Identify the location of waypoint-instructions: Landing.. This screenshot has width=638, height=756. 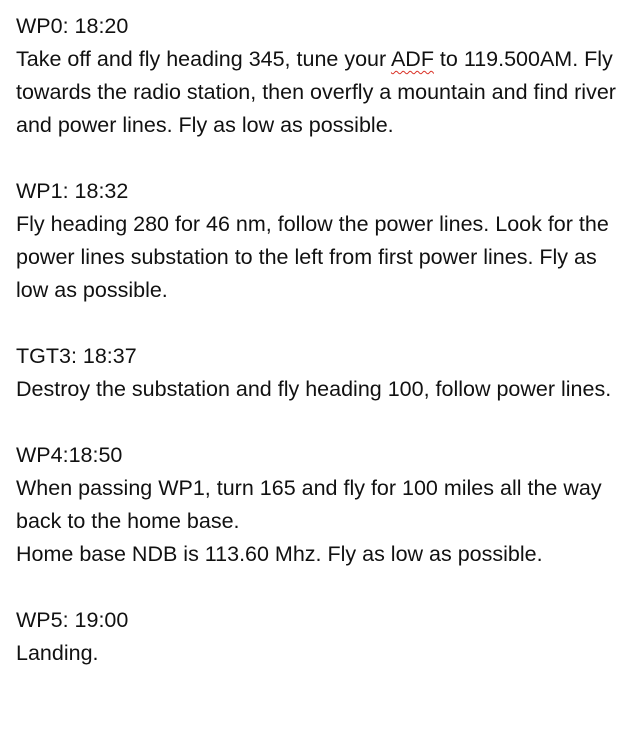
(57, 653).